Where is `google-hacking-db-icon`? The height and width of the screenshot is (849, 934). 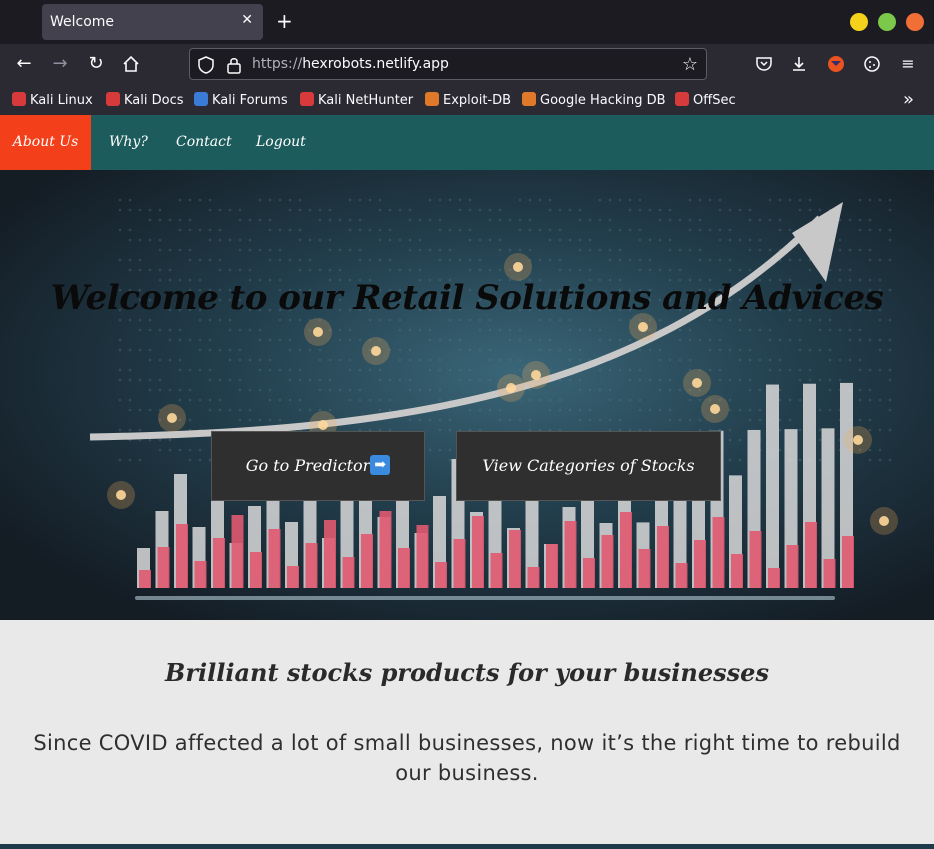
google-hacking-db-icon is located at coordinates (529, 99).